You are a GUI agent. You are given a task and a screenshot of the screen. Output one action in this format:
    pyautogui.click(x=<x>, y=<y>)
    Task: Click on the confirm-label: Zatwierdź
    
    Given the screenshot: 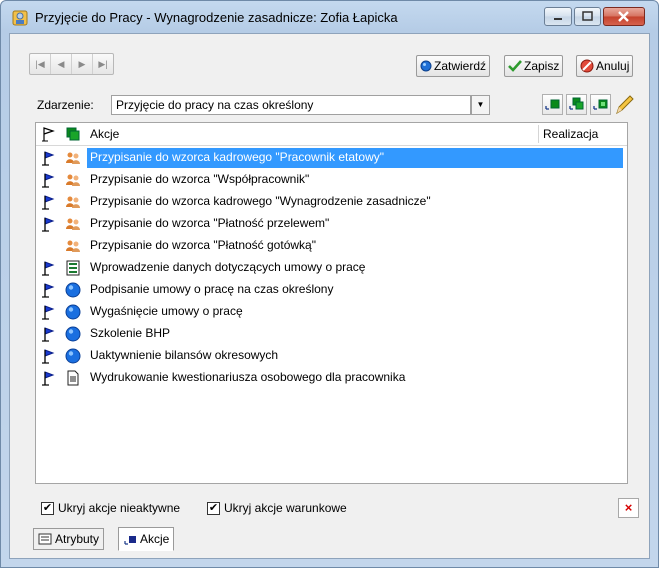 What is the action you would take?
    pyautogui.click(x=460, y=66)
    